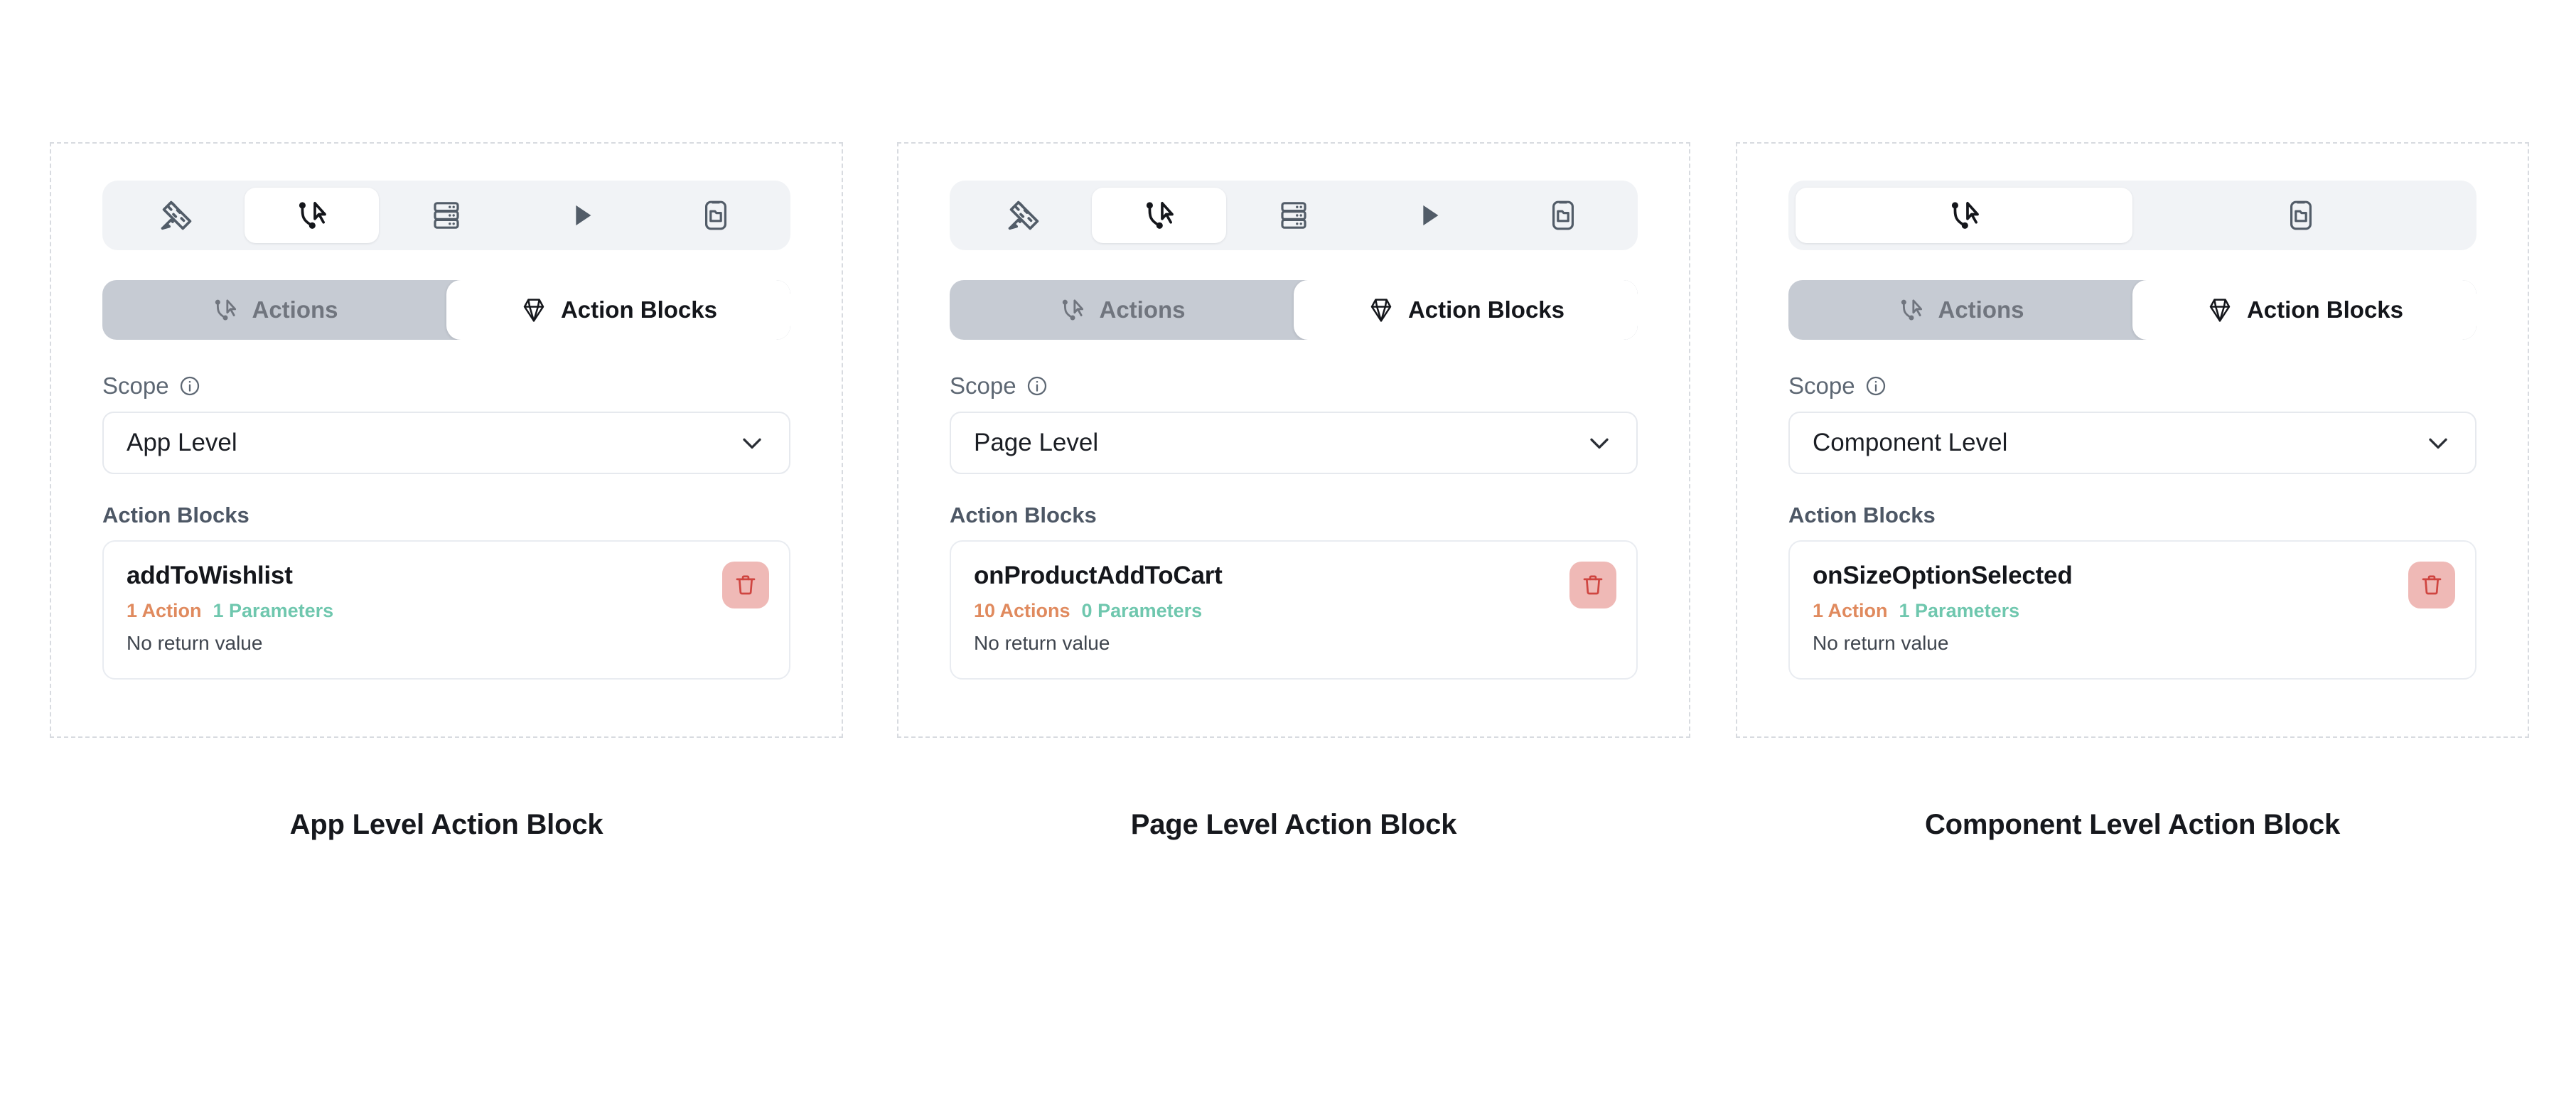 The height and width of the screenshot is (1094, 2576). I want to click on action-block-name: onSizeOptionSelected, so click(1943, 575).